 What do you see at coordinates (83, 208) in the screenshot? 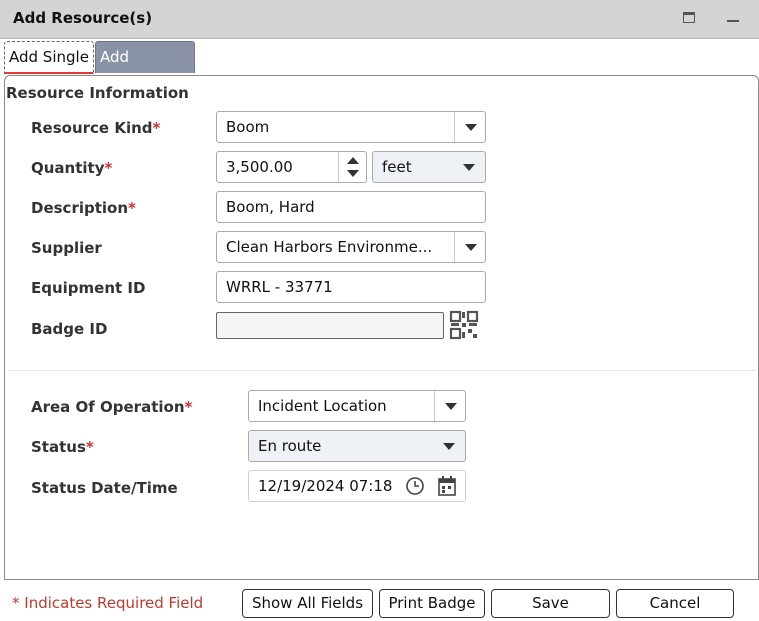
I see `description-label: Description*` at bounding box center [83, 208].